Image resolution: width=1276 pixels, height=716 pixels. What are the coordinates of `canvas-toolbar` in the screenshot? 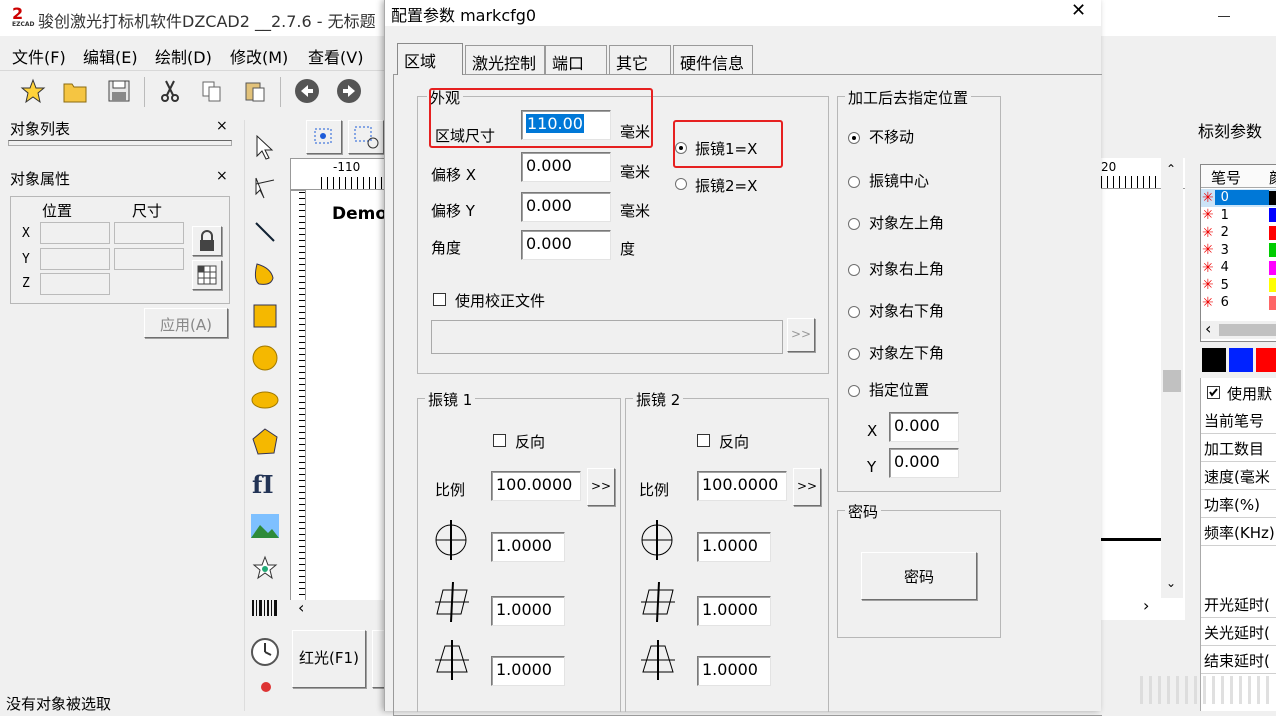 It's located at (343, 138).